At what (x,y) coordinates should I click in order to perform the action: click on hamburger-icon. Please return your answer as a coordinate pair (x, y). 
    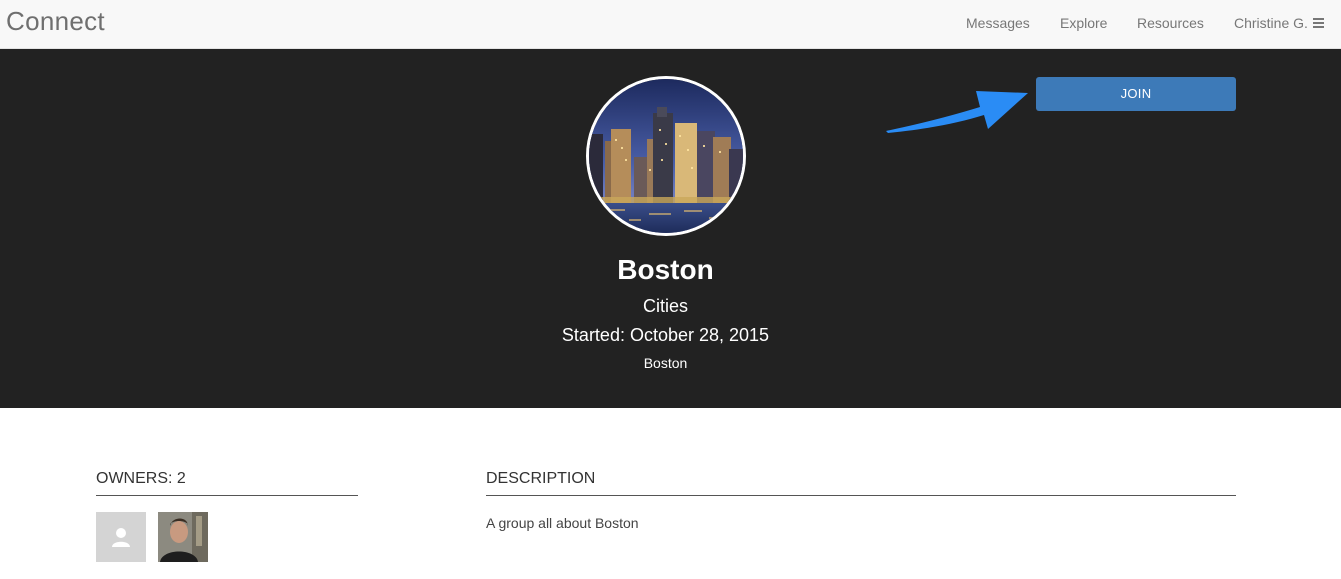
    Looking at the image, I should click on (1318, 23).